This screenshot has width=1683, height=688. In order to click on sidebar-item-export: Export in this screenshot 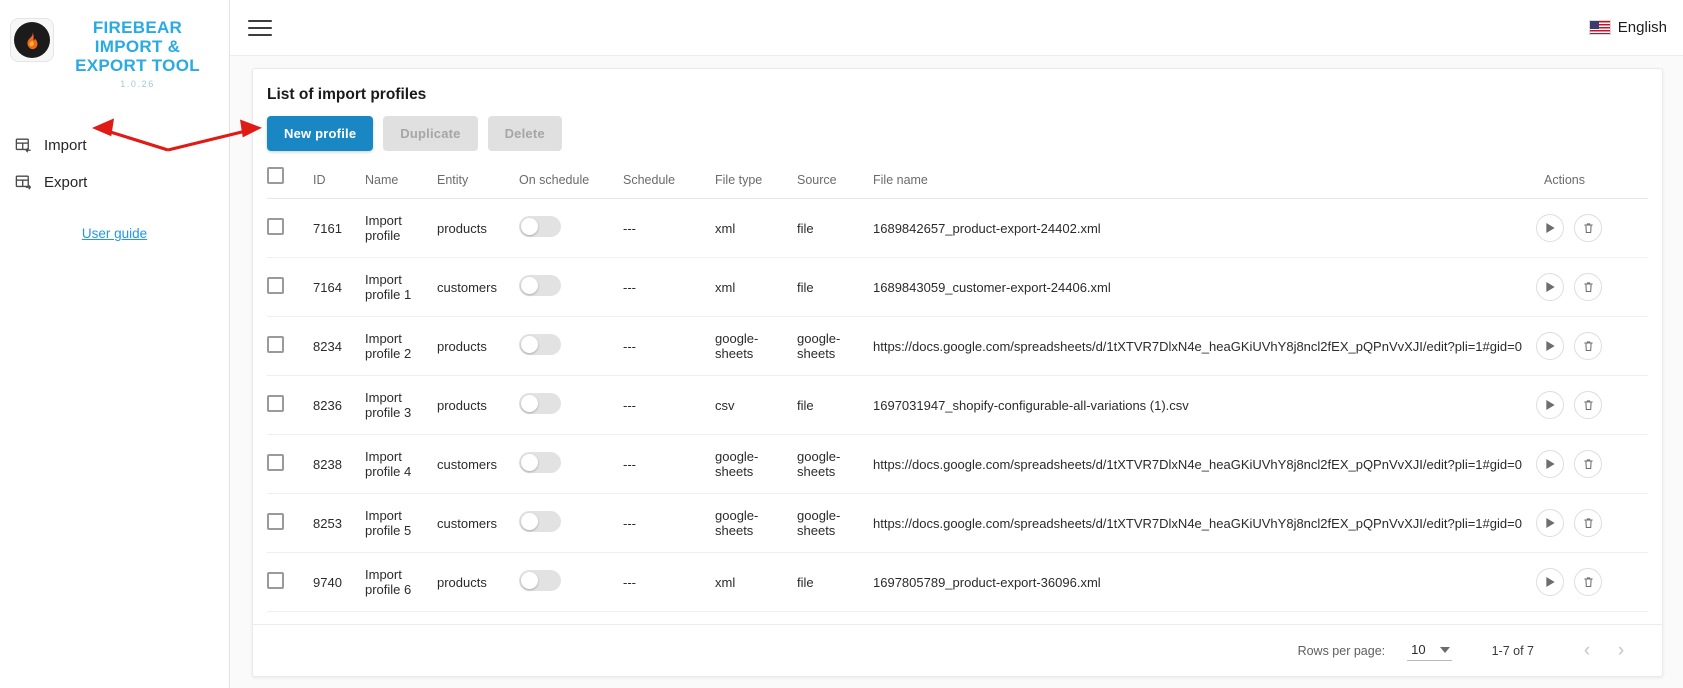, I will do `click(114, 182)`.